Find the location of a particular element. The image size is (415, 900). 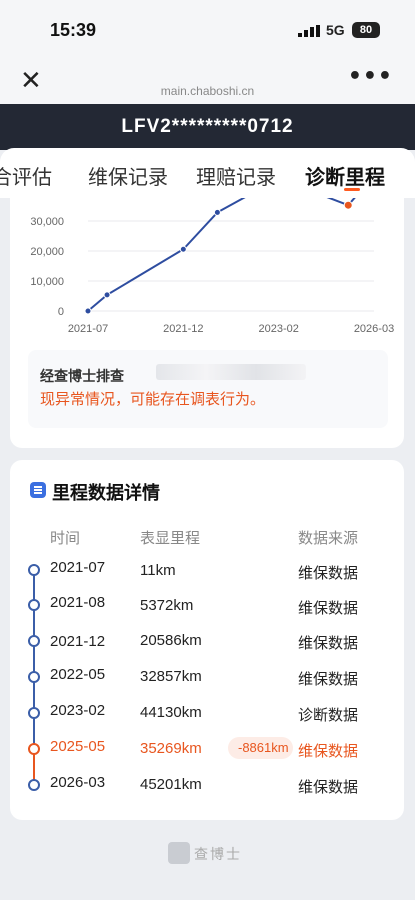

footer-brand: 查博士 is located at coordinates (218, 855).